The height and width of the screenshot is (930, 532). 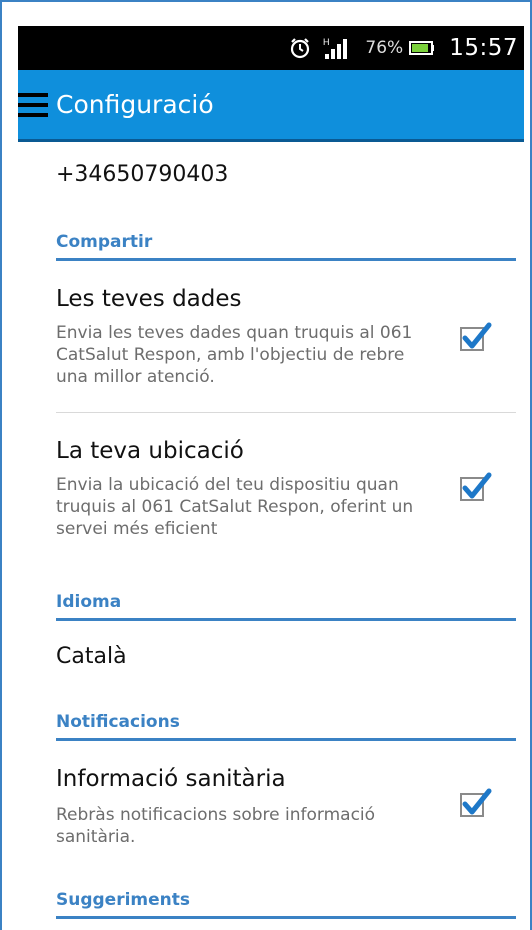 What do you see at coordinates (171, 779) in the screenshot?
I see `preference-title: Informació sanitària` at bounding box center [171, 779].